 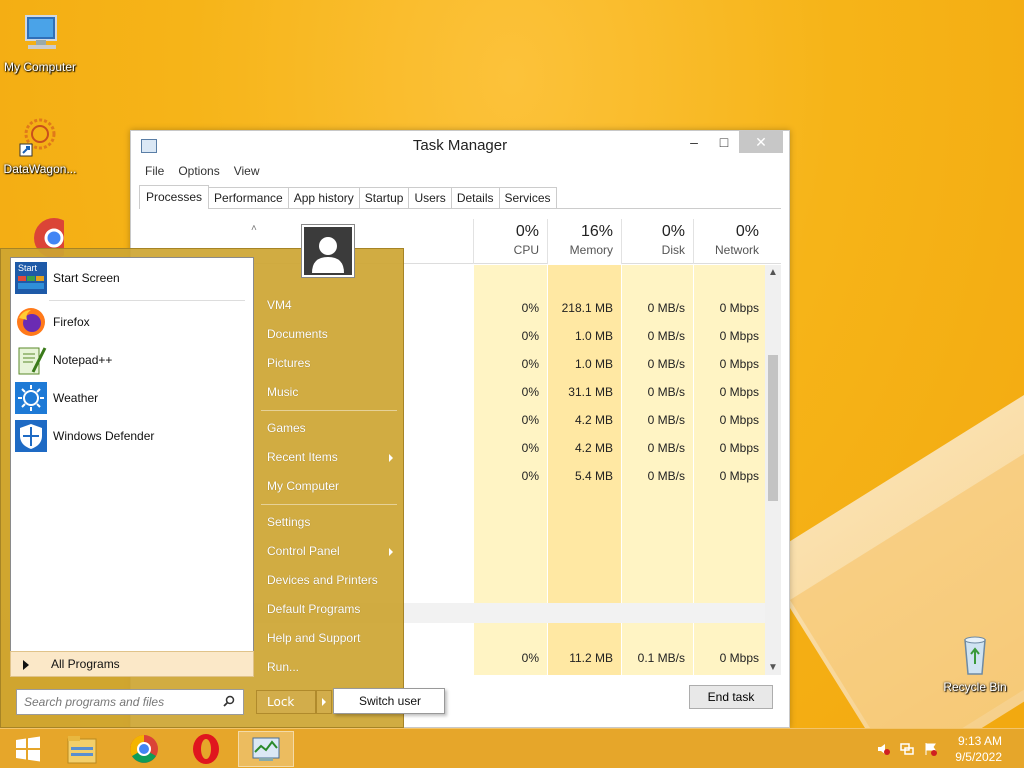 I want to click on column-header-disk: 0% Disk, so click(x=657, y=241).